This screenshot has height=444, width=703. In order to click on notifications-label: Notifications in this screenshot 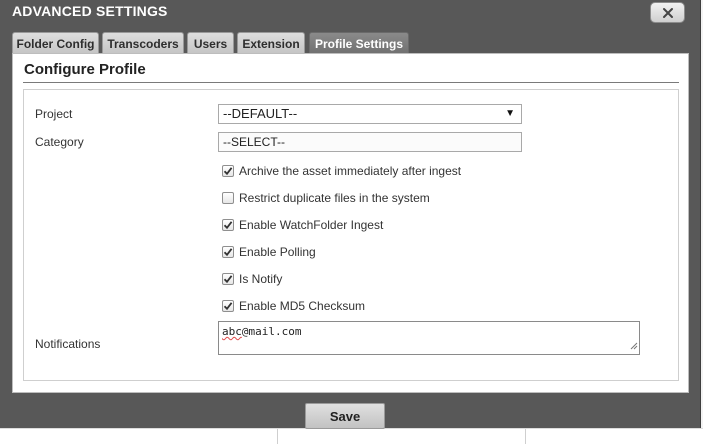, I will do `click(68, 344)`.